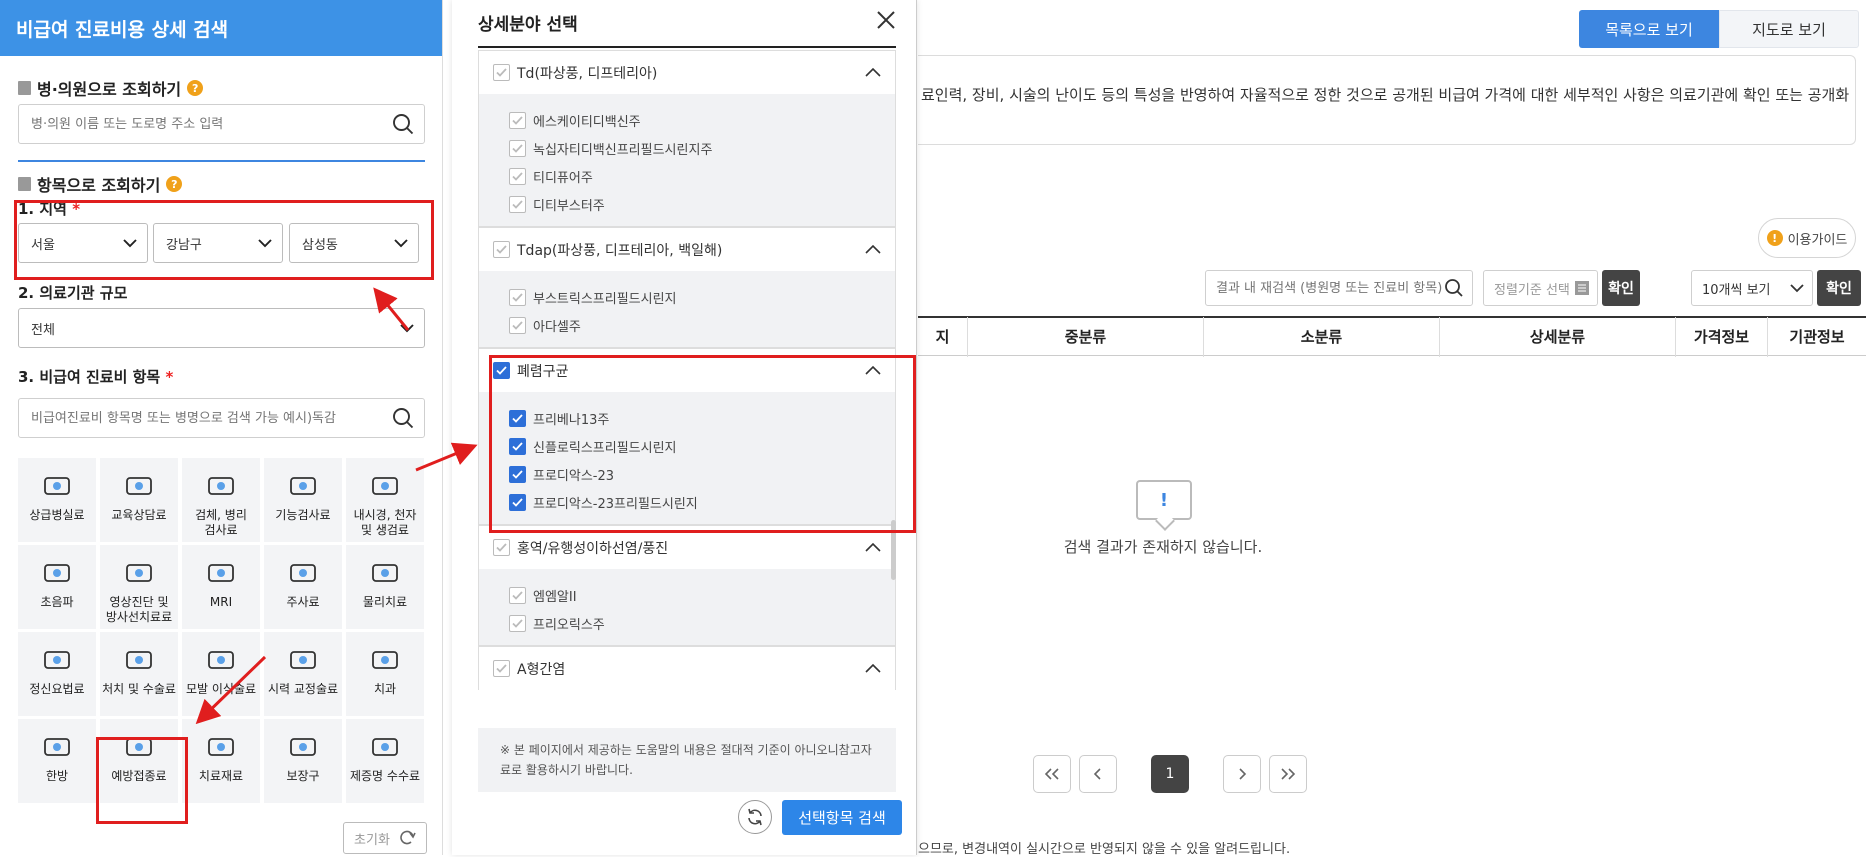 This screenshot has width=1866, height=857. Describe the element at coordinates (57, 500) in the screenshot. I see `category-tile: 상급병실료` at that location.